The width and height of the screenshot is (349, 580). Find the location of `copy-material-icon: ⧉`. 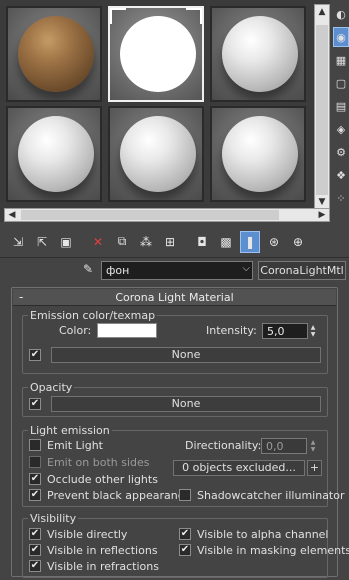

copy-material-icon: ⧉ is located at coordinates (122, 242).